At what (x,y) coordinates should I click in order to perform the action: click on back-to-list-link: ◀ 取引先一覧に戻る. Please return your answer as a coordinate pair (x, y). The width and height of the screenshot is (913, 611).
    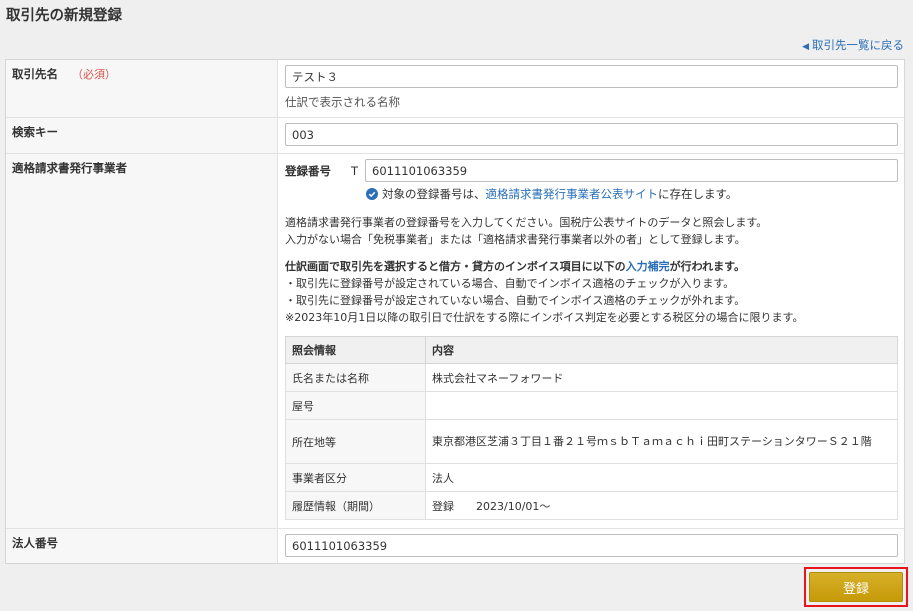
    Looking at the image, I should click on (853, 45).